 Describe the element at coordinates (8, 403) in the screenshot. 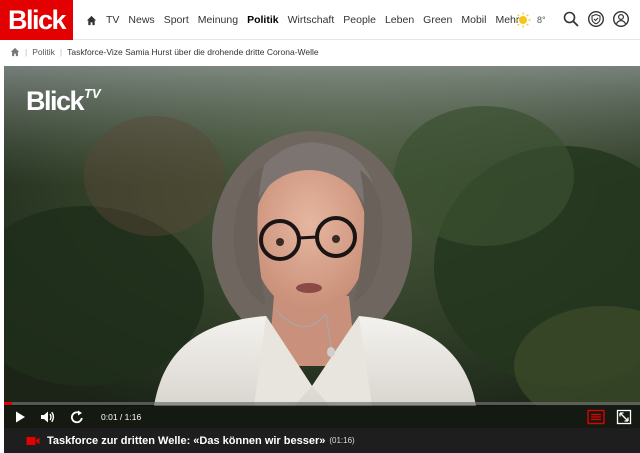

I see `progress-fill` at that location.